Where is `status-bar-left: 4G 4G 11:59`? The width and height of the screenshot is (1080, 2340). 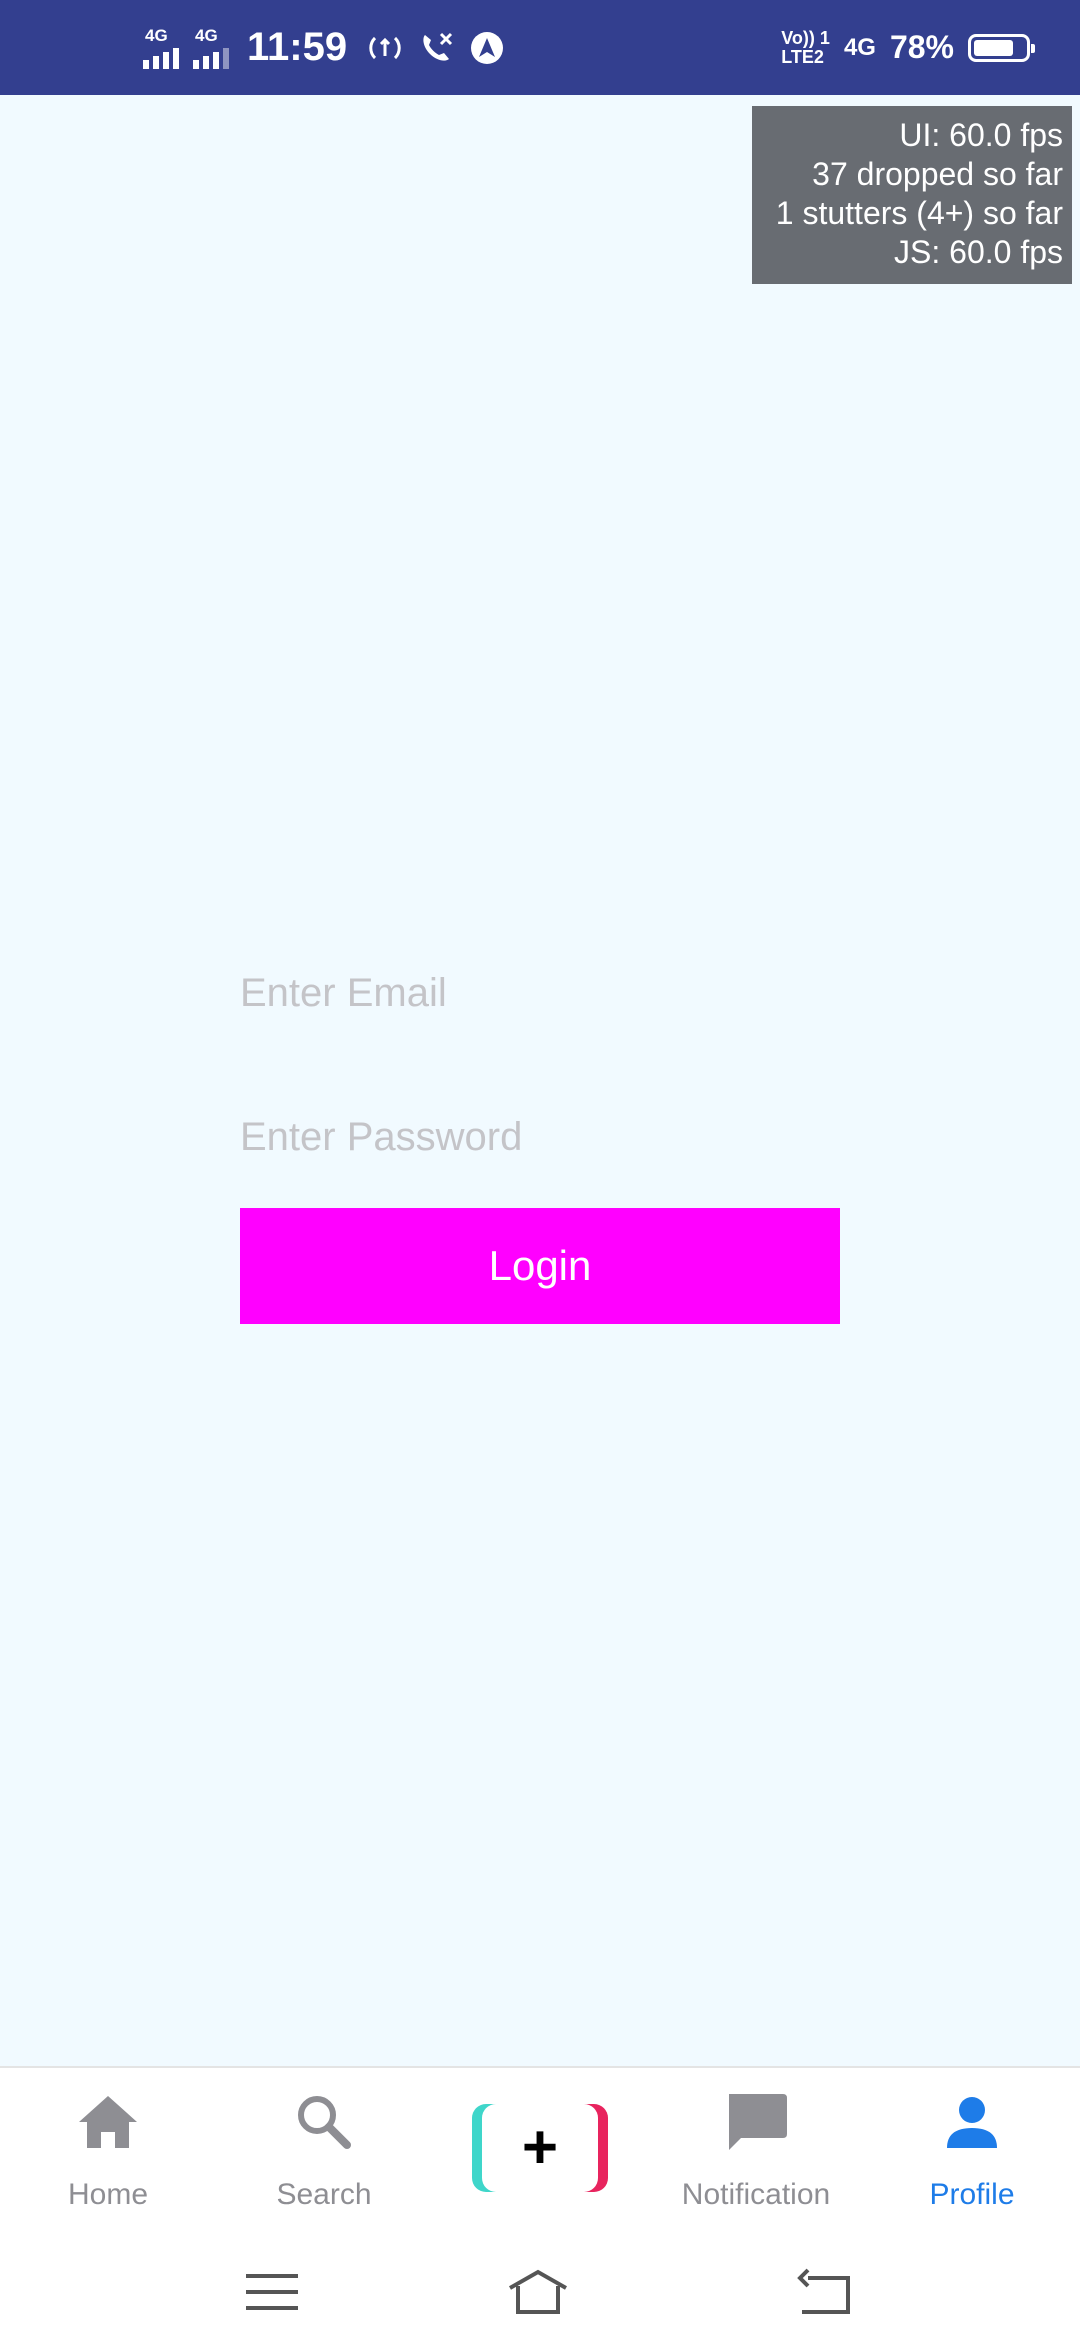 status-bar-left: 4G 4G 11:59 is located at coordinates (324, 47).